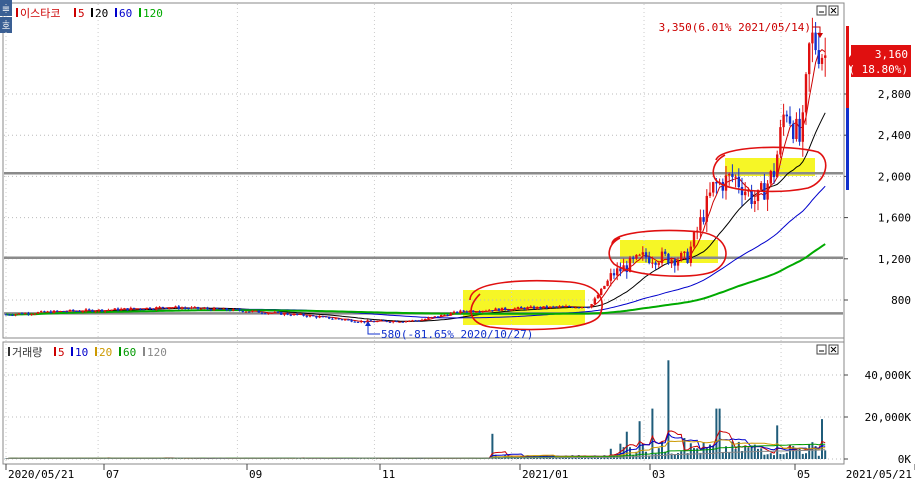 The height and width of the screenshot is (485, 915). I want to click on x-tick-label: 11, so click(388, 474).